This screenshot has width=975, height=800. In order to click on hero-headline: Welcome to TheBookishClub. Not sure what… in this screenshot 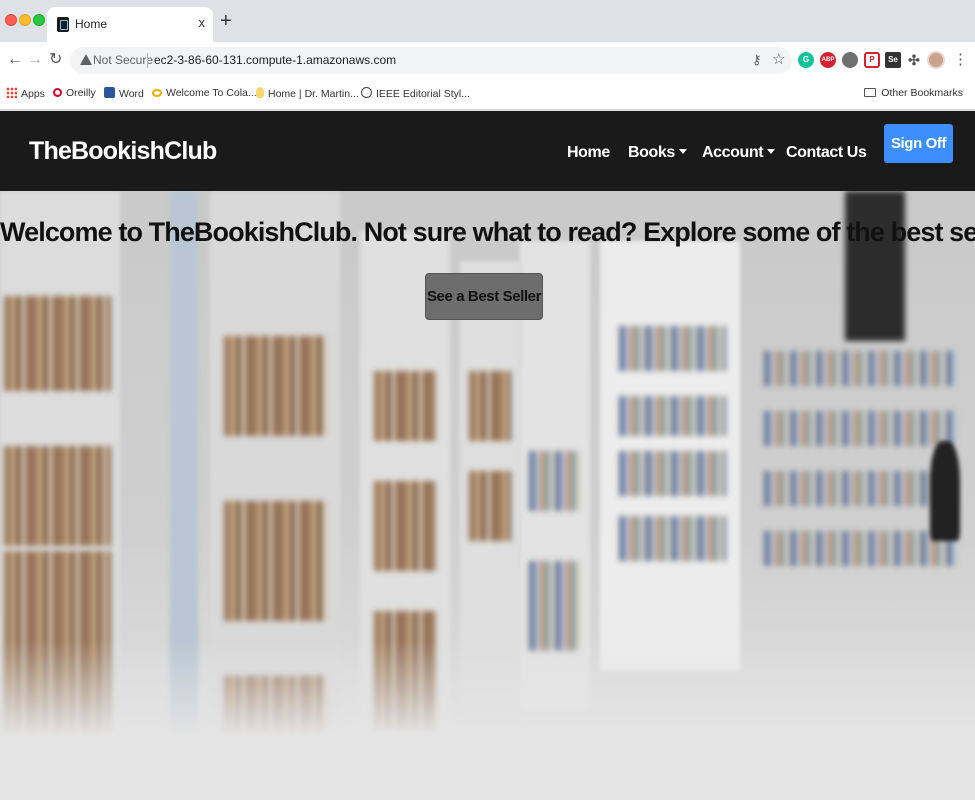, I will do `click(487, 232)`.